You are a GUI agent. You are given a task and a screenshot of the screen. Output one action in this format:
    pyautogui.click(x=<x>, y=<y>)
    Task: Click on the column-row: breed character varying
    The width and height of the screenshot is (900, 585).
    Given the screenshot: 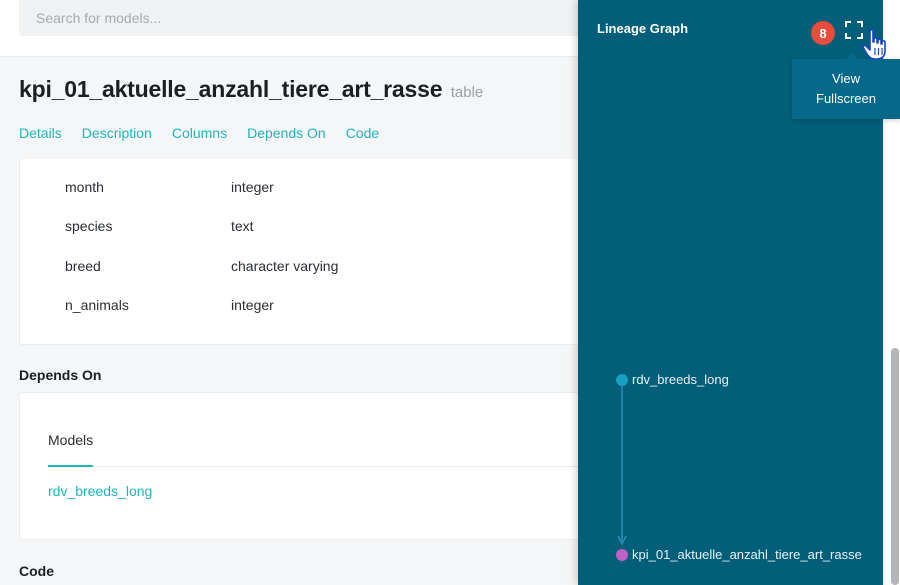 What is the action you would take?
    pyautogui.click(x=201, y=266)
    